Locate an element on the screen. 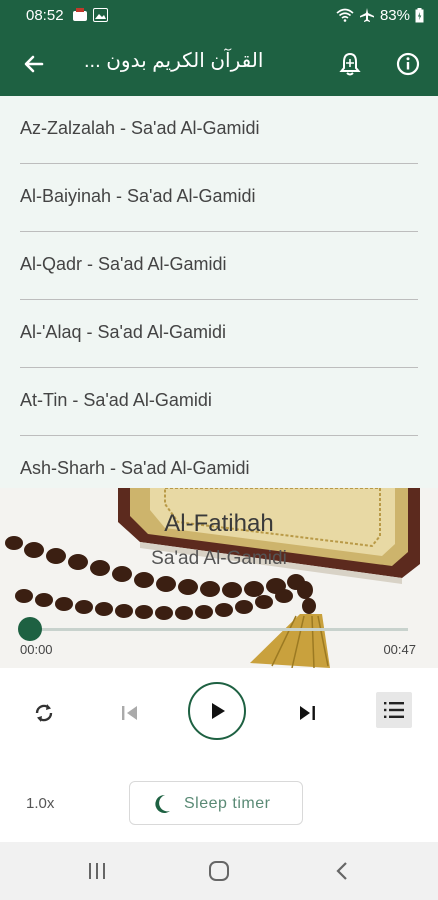  battery-icon is located at coordinates (419, 14).